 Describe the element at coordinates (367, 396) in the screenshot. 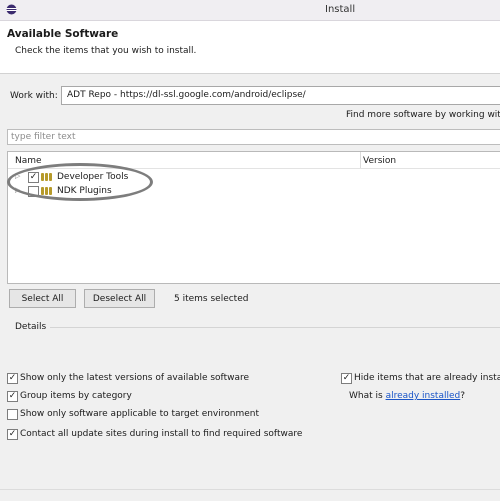

I see `what-is-prefix: What is` at that location.